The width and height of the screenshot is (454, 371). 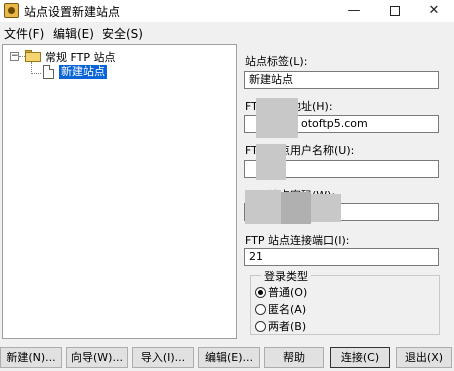 What do you see at coordinates (354, 11) in the screenshot?
I see `minimize-button: —` at bounding box center [354, 11].